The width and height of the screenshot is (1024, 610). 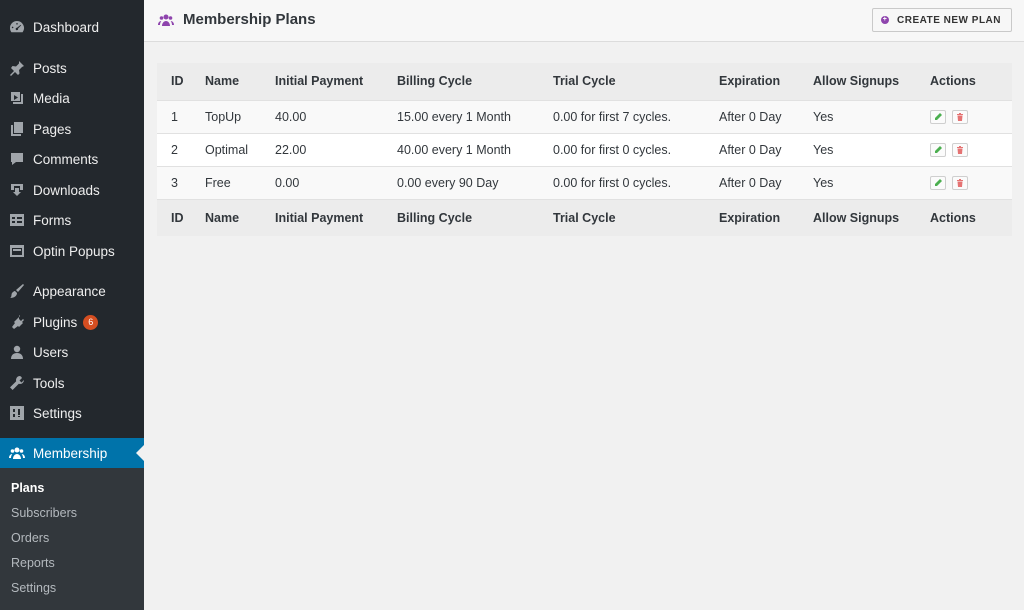 I want to click on menu-item-dashboard: Dashboard, so click(x=72, y=27).